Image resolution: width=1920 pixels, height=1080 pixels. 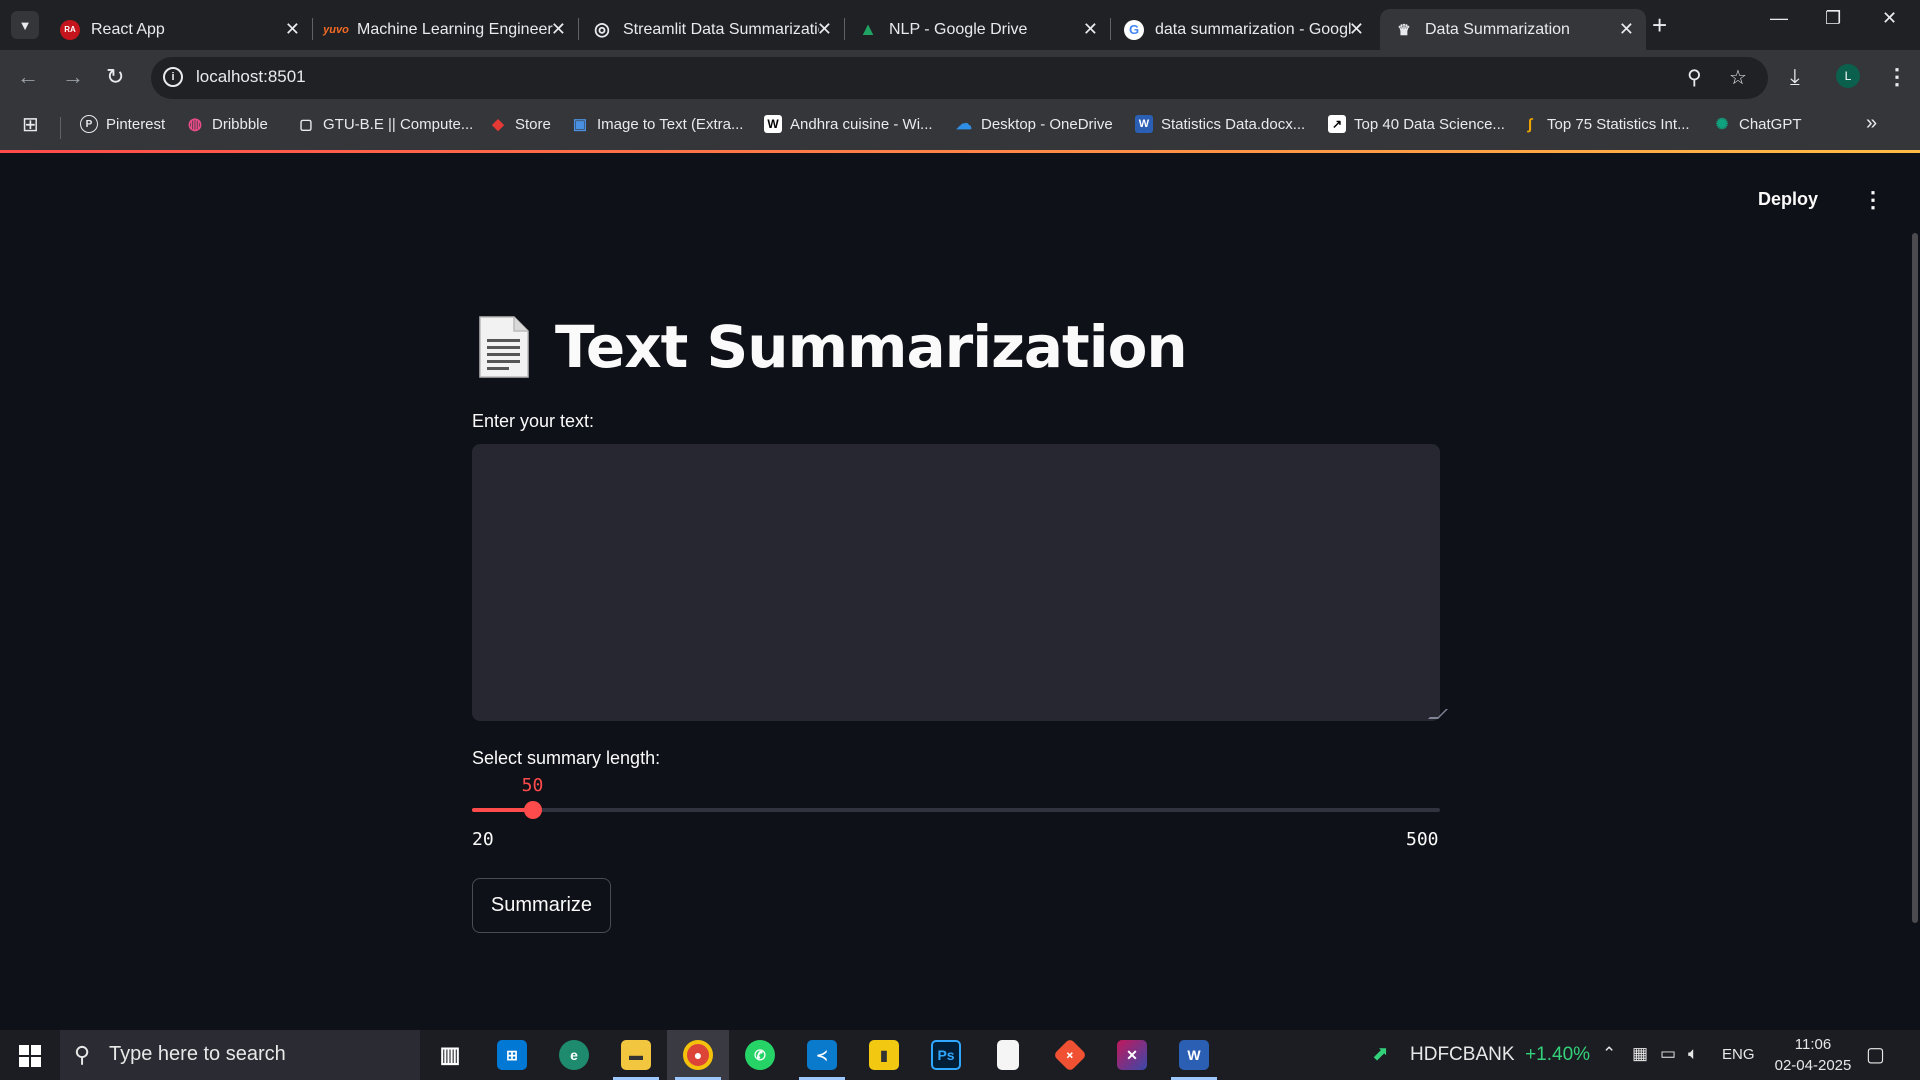 What do you see at coordinates (1795, 77) in the screenshot?
I see `download-icon: ⤓` at bounding box center [1795, 77].